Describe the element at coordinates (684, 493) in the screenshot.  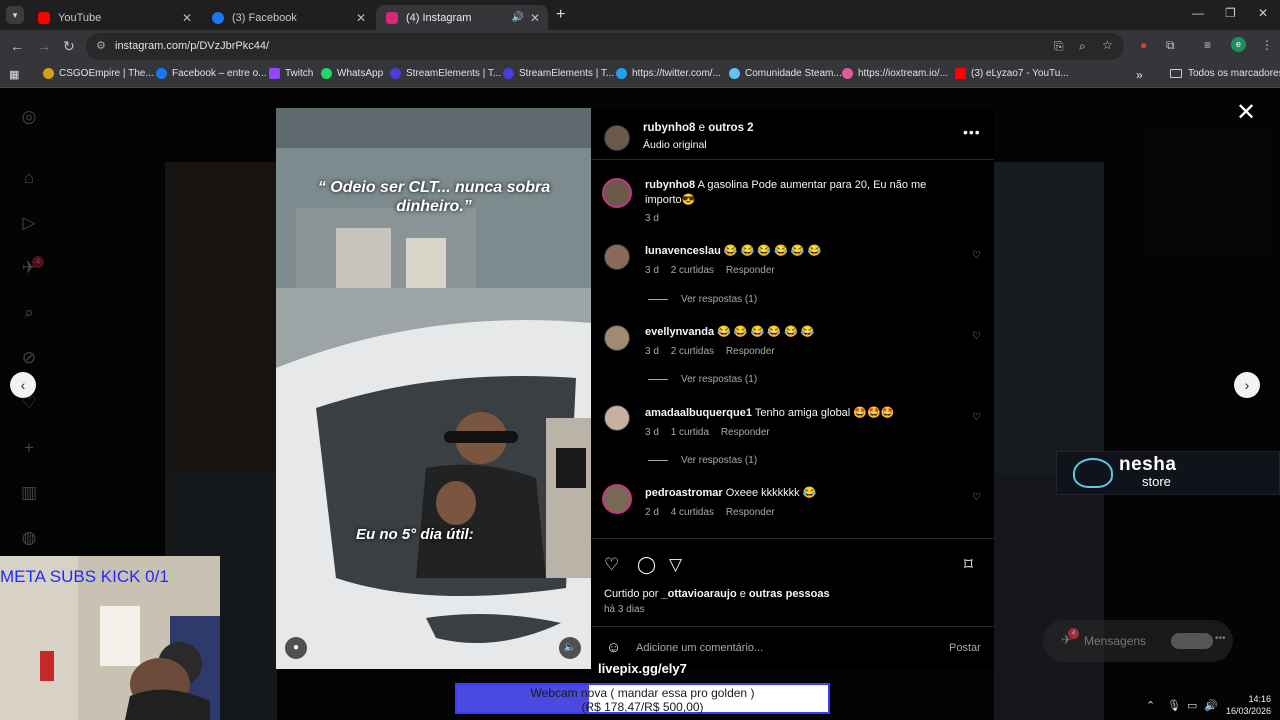
I see `comment-username: pedroastromar` at that location.